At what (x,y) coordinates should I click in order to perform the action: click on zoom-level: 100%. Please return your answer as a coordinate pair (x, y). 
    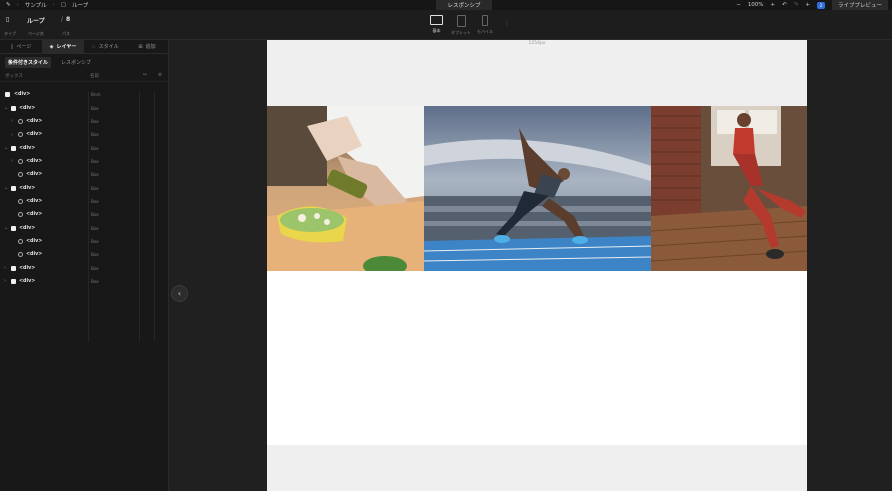
    Looking at the image, I should click on (756, 5).